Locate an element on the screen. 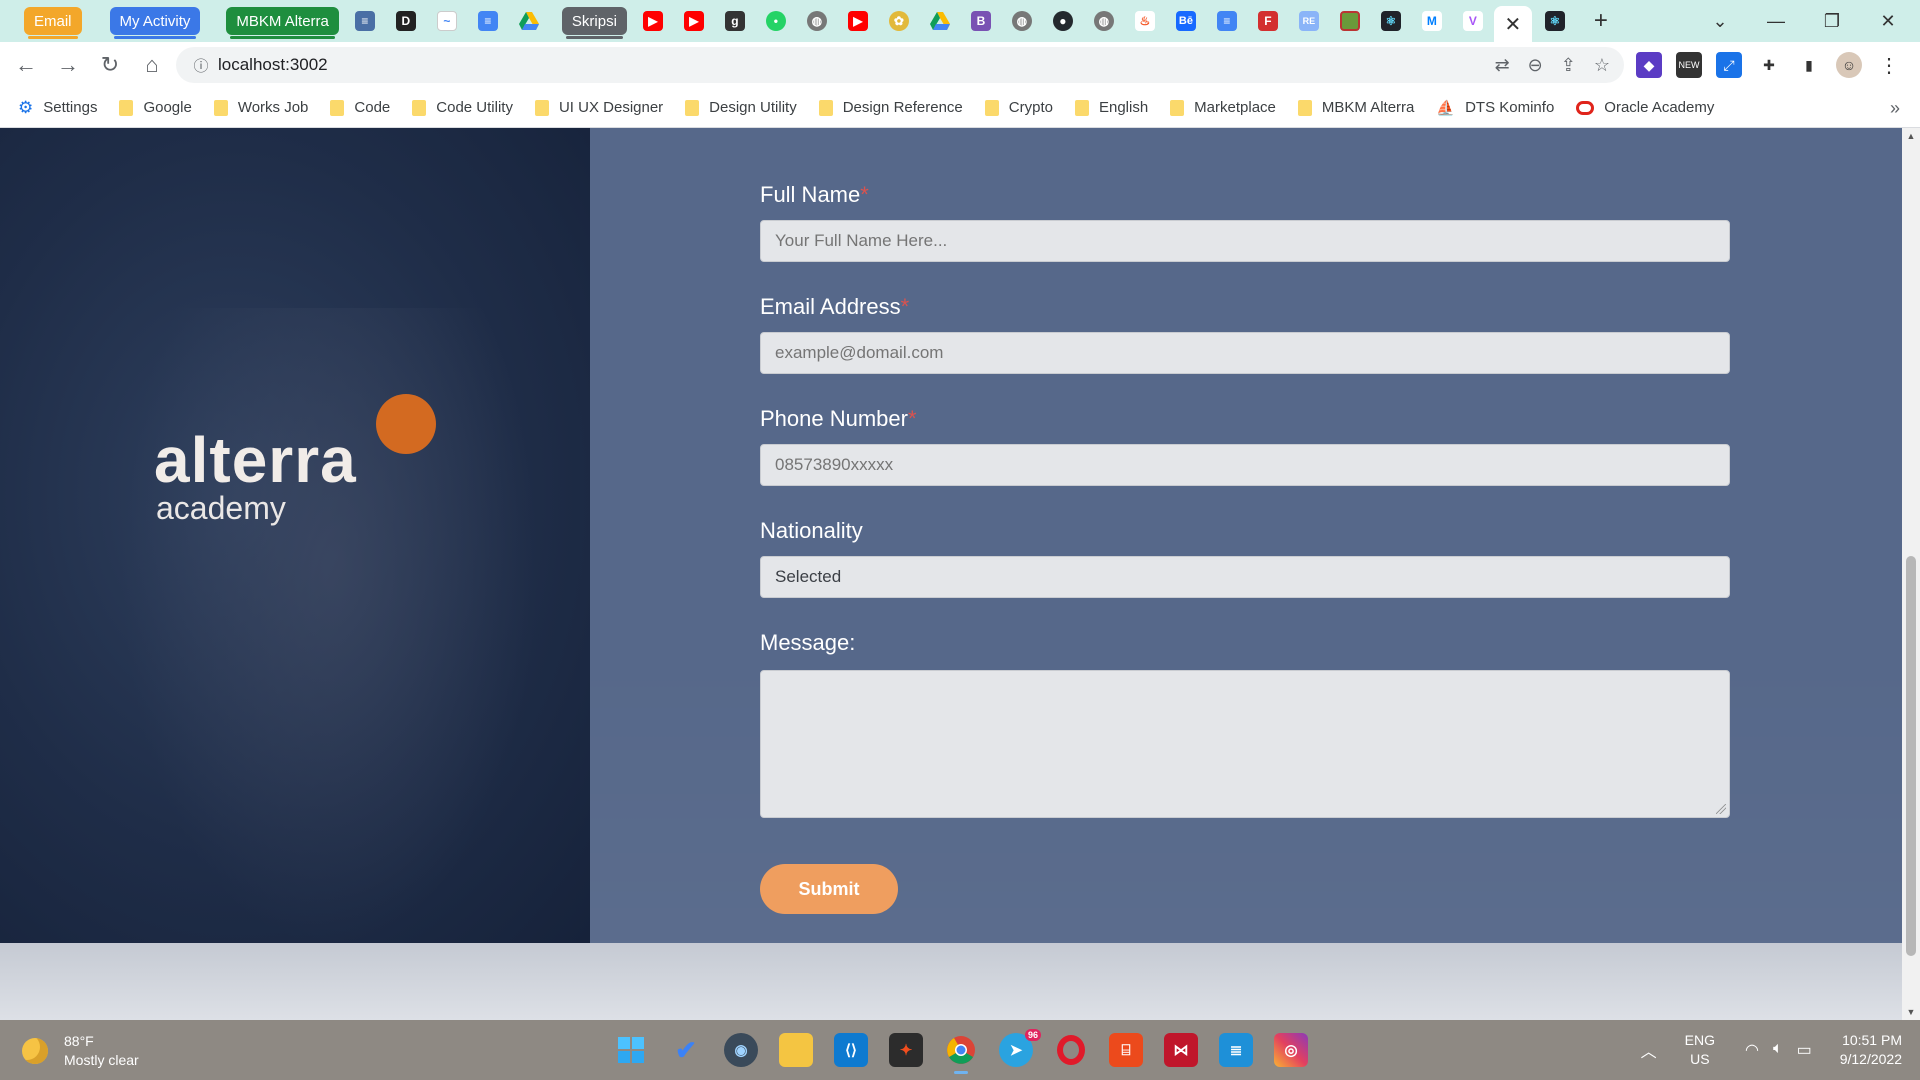 This screenshot has height=1080, width=1920. scroll-up-icon: ▲ is located at coordinates (1911, 136).